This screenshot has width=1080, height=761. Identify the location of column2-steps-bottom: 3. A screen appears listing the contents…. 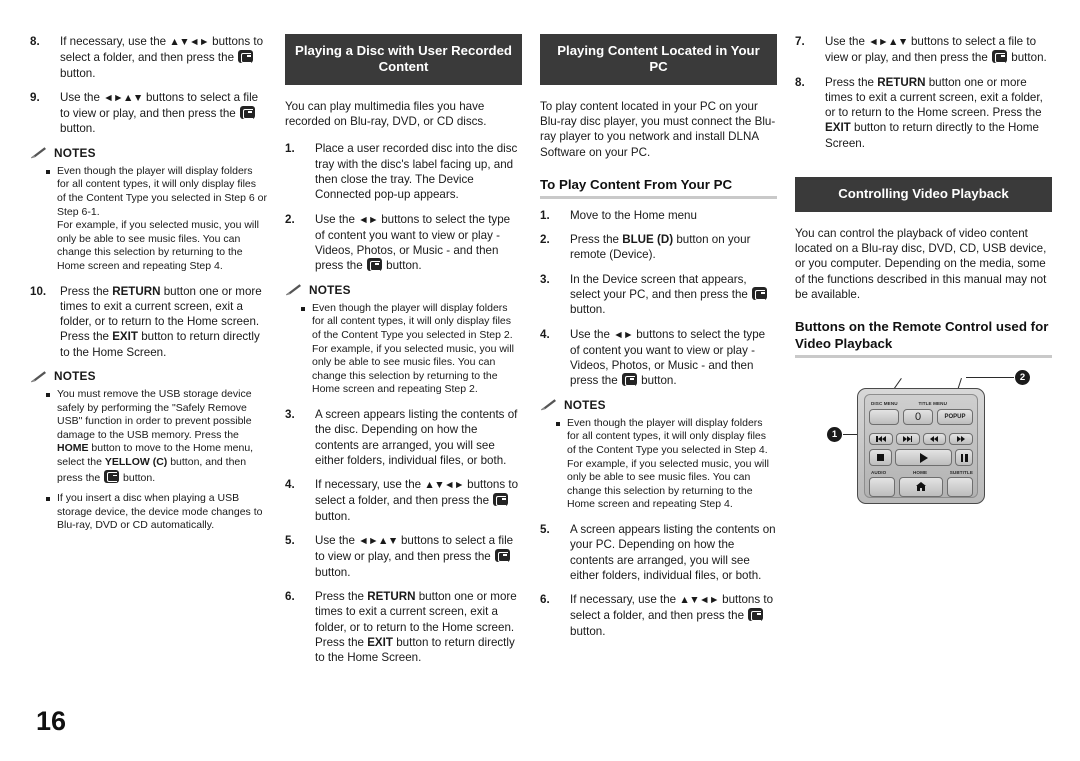
(403, 536).